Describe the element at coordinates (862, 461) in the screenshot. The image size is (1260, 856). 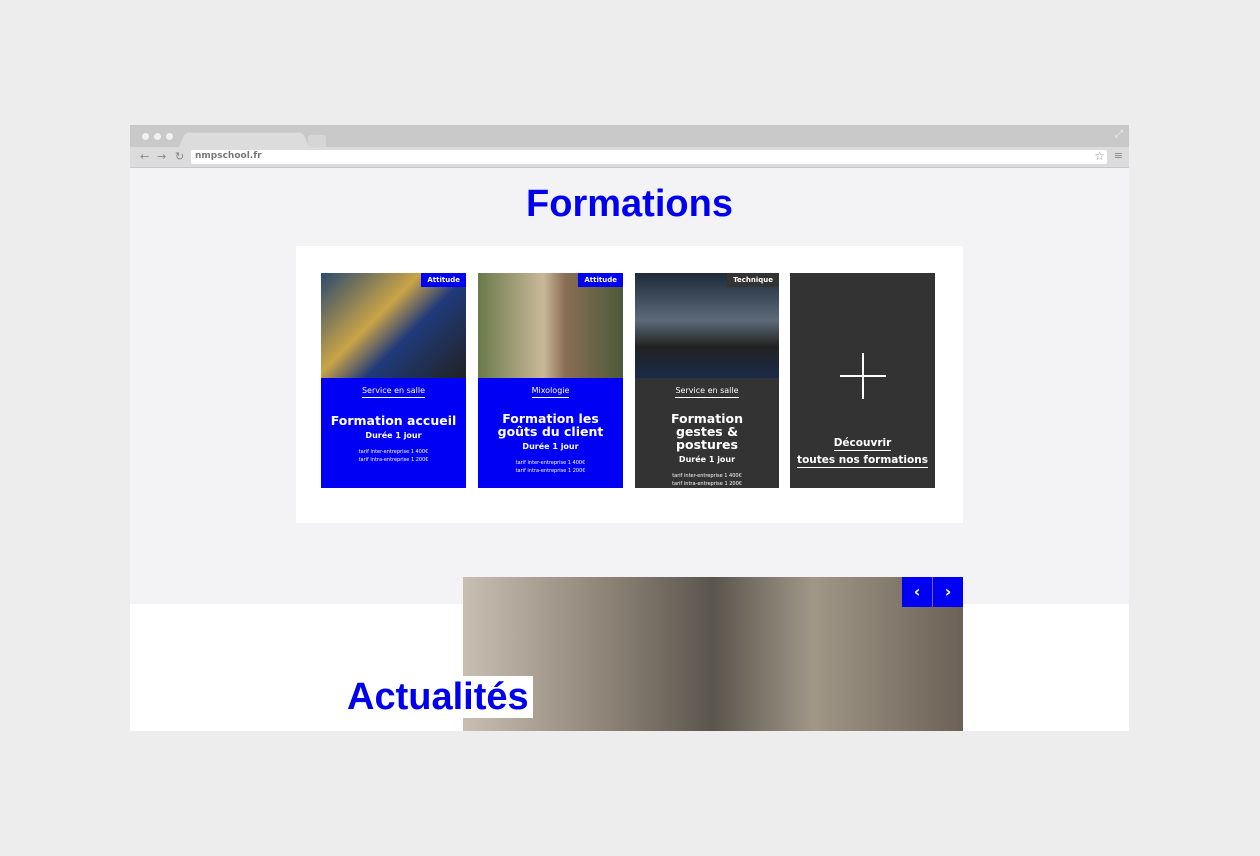
I see `all-formations-link: toutes nos formations` at that location.